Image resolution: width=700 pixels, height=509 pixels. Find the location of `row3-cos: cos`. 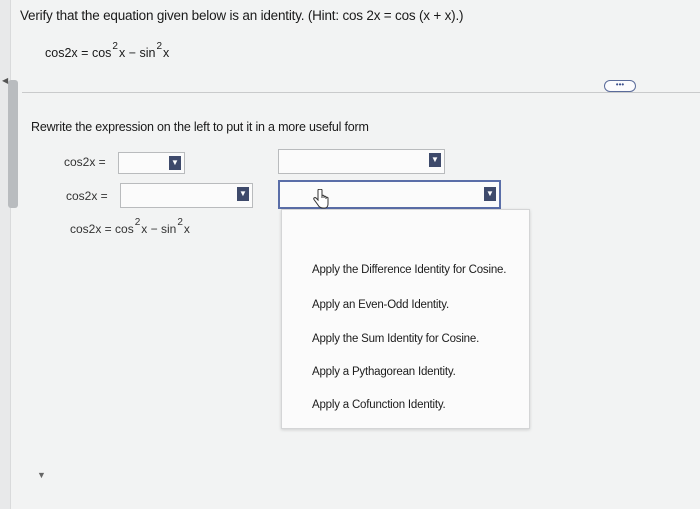

row3-cos: cos is located at coordinates (124, 229).